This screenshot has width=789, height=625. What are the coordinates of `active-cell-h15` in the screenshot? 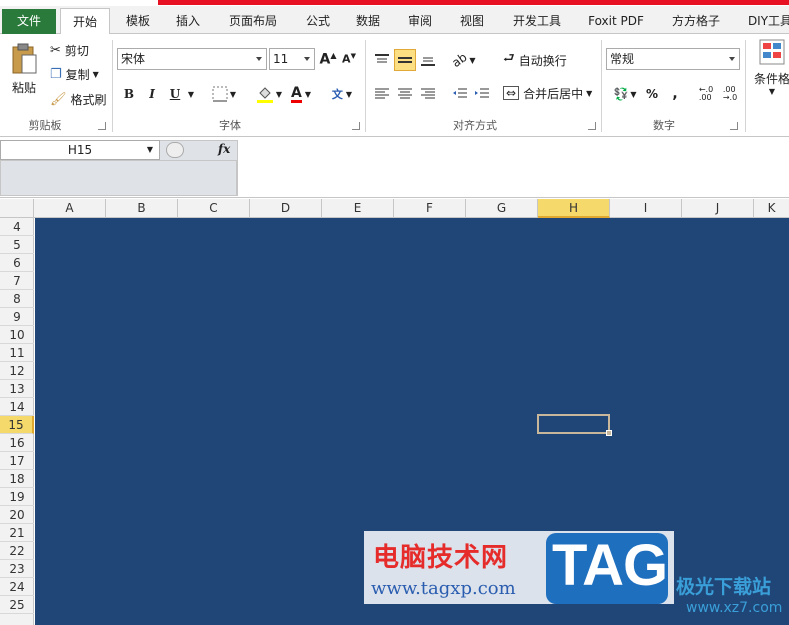 It's located at (573, 424).